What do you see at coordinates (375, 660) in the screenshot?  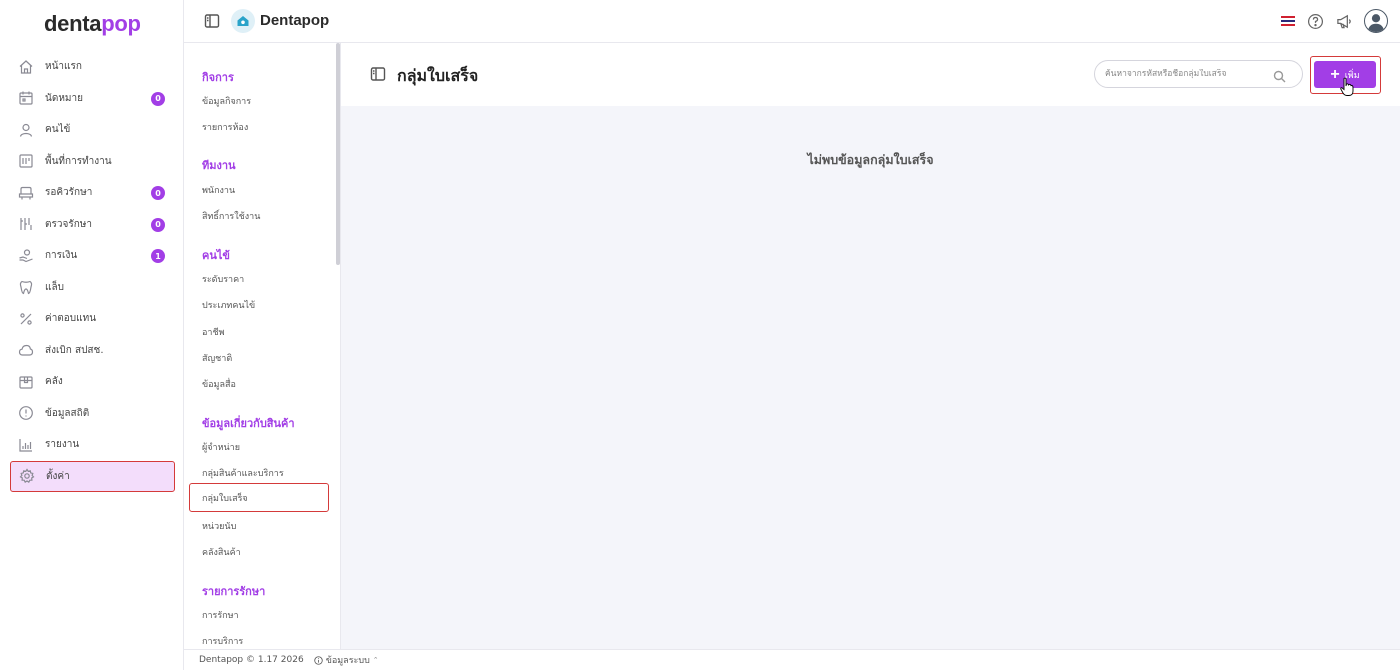 I see `chevron-icon: ⌃` at bounding box center [375, 660].